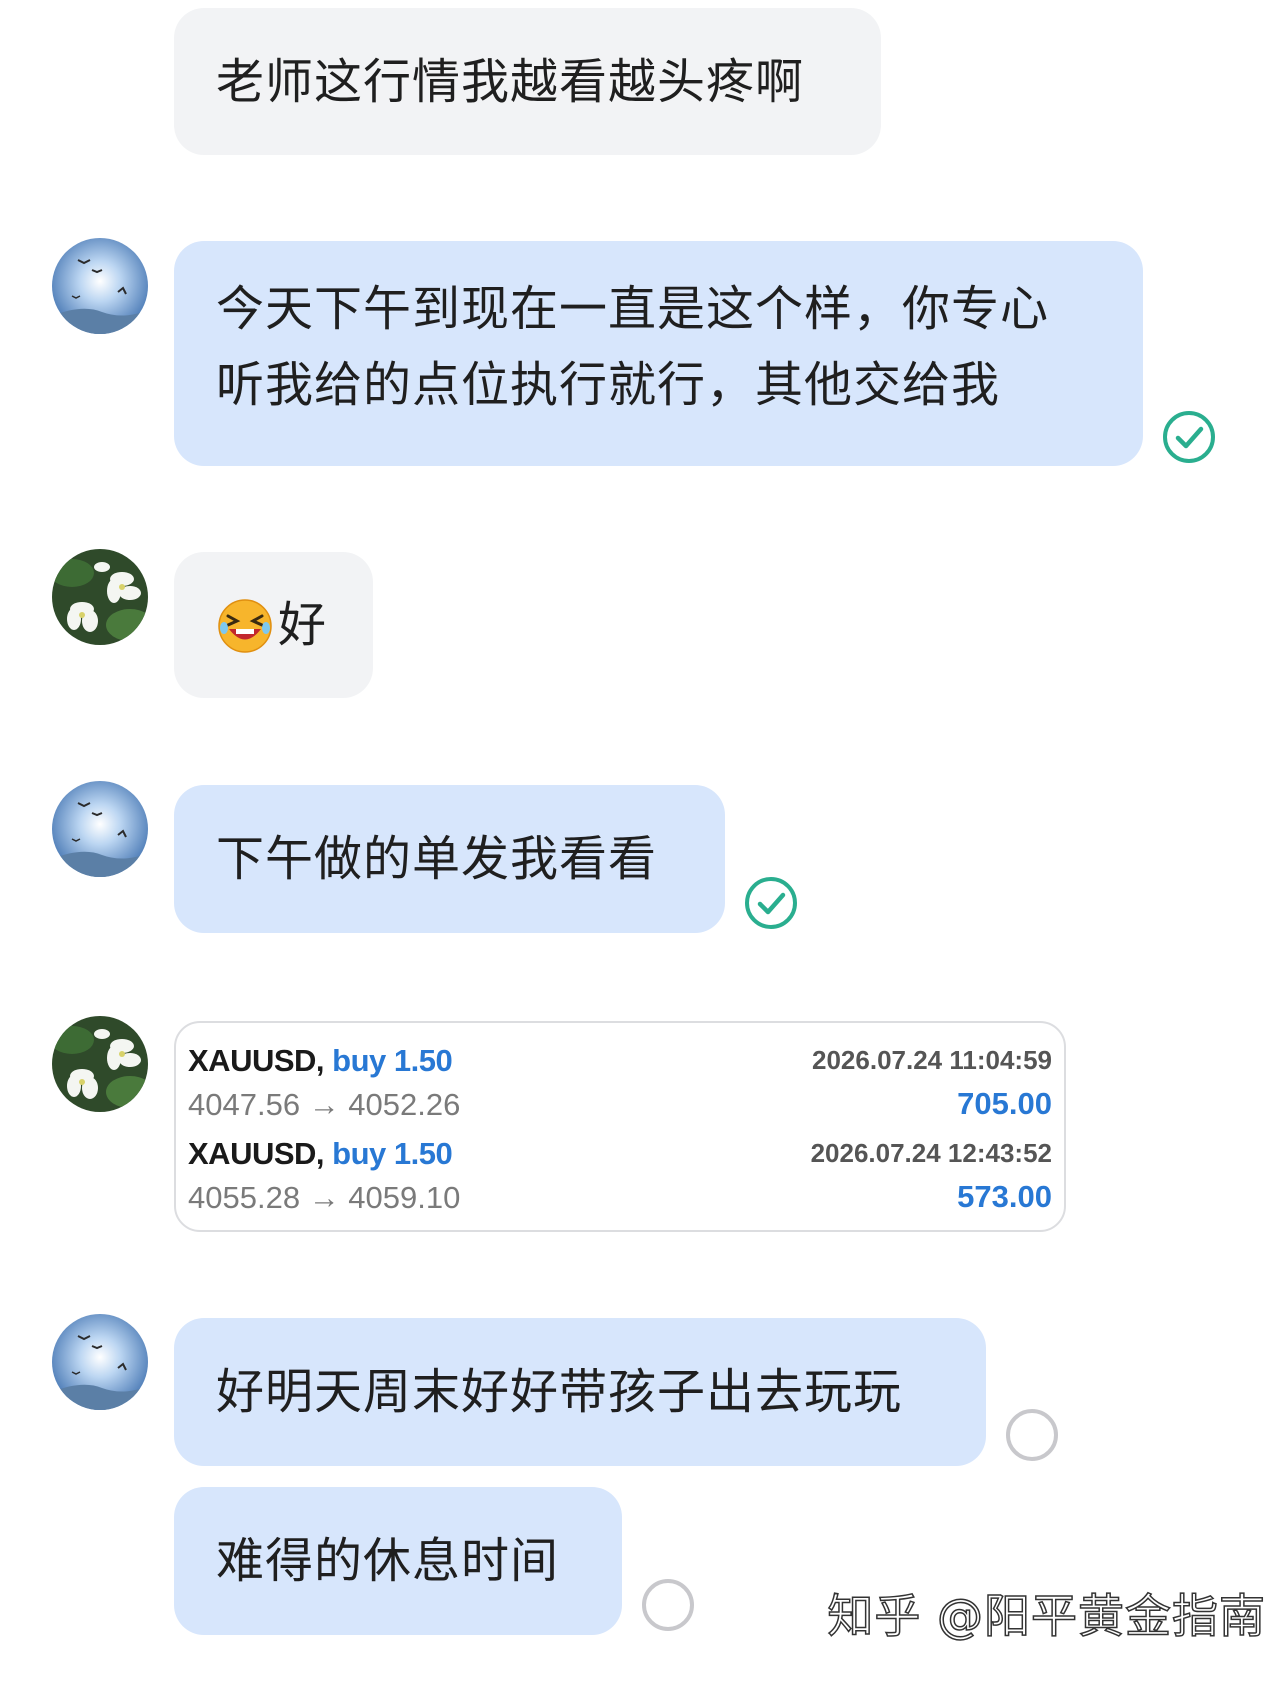  What do you see at coordinates (324, 1197) in the screenshot?
I see `trade-prices: 4055.28 → 4059.10` at bounding box center [324, 1197].